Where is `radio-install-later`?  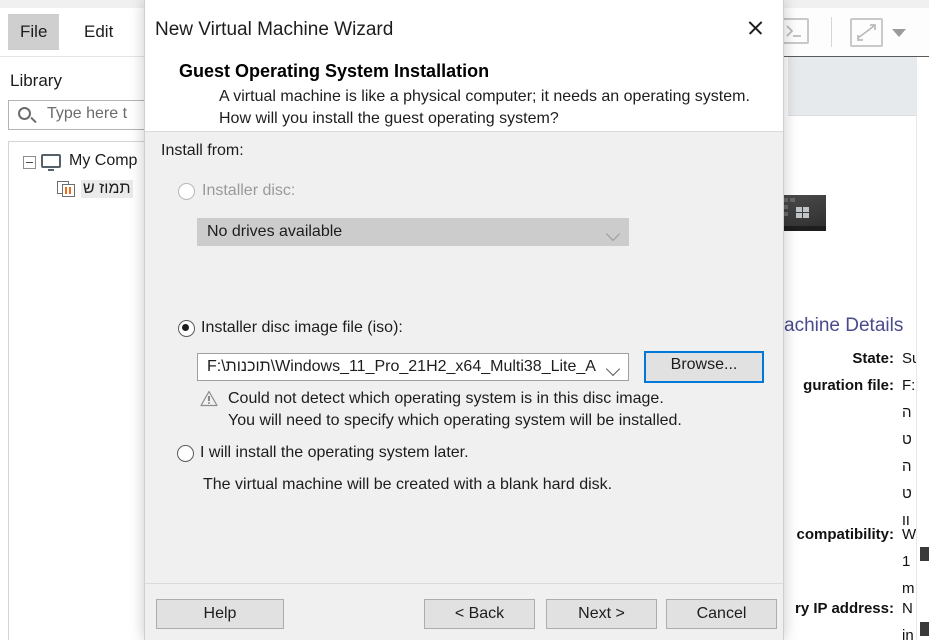 radio-install-later is located at coordinates (185, 453).